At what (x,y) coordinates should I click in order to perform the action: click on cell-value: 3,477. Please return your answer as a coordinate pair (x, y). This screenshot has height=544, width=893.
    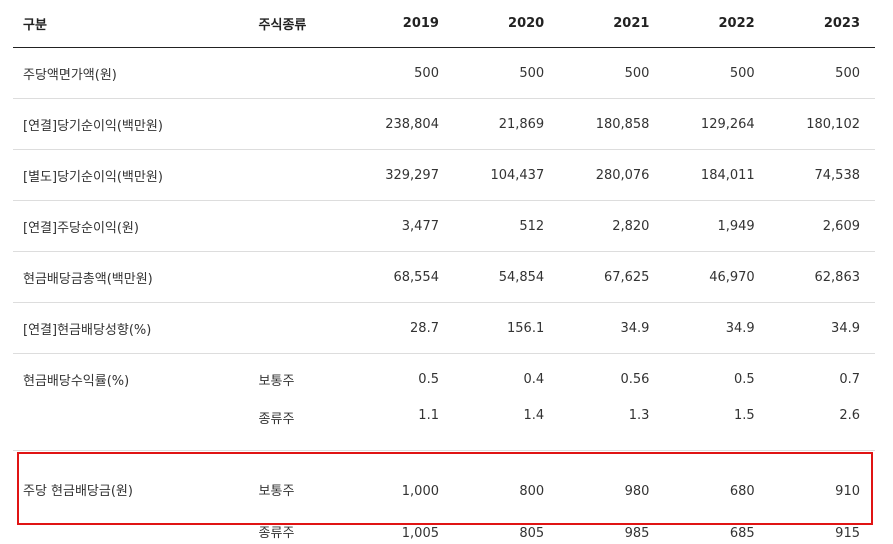
    Looking at the image, I should click on (401, 226).